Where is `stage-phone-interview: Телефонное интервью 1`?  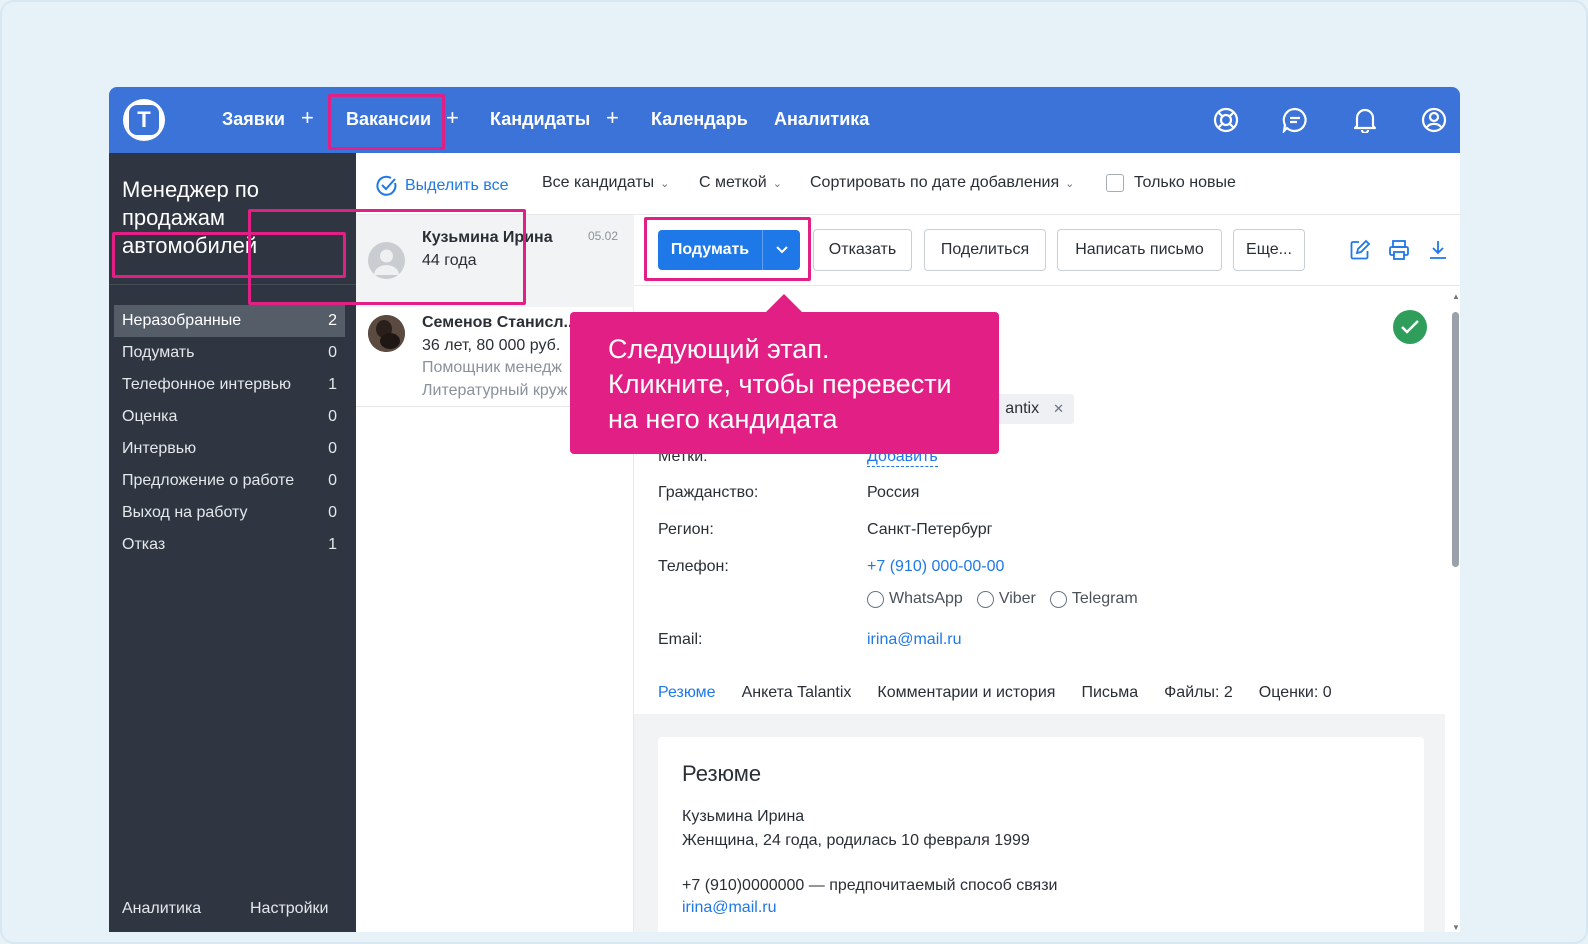 stage-phone-interview: Телефонное интервью 1 is located at coordinates (229, 385).